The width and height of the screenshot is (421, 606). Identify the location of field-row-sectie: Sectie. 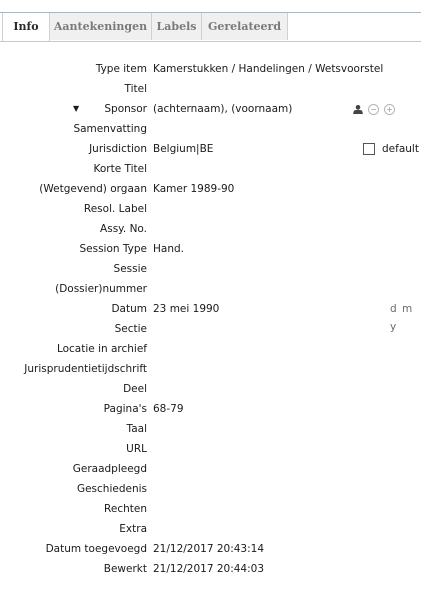
(210, 329).